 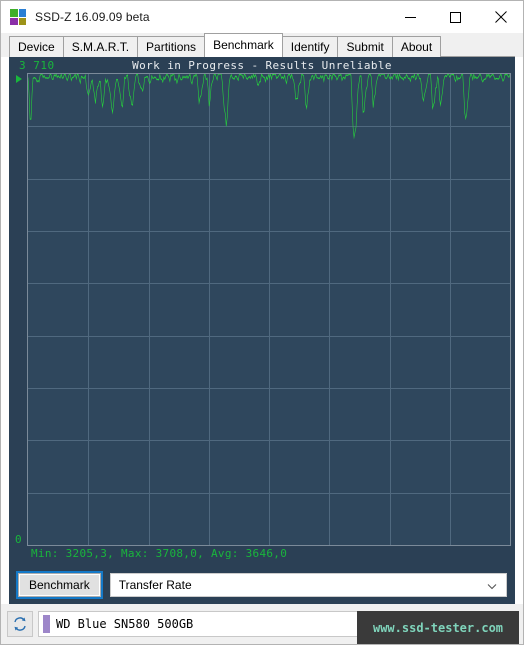 I want to click on close-button, so click(x=500, y=17).